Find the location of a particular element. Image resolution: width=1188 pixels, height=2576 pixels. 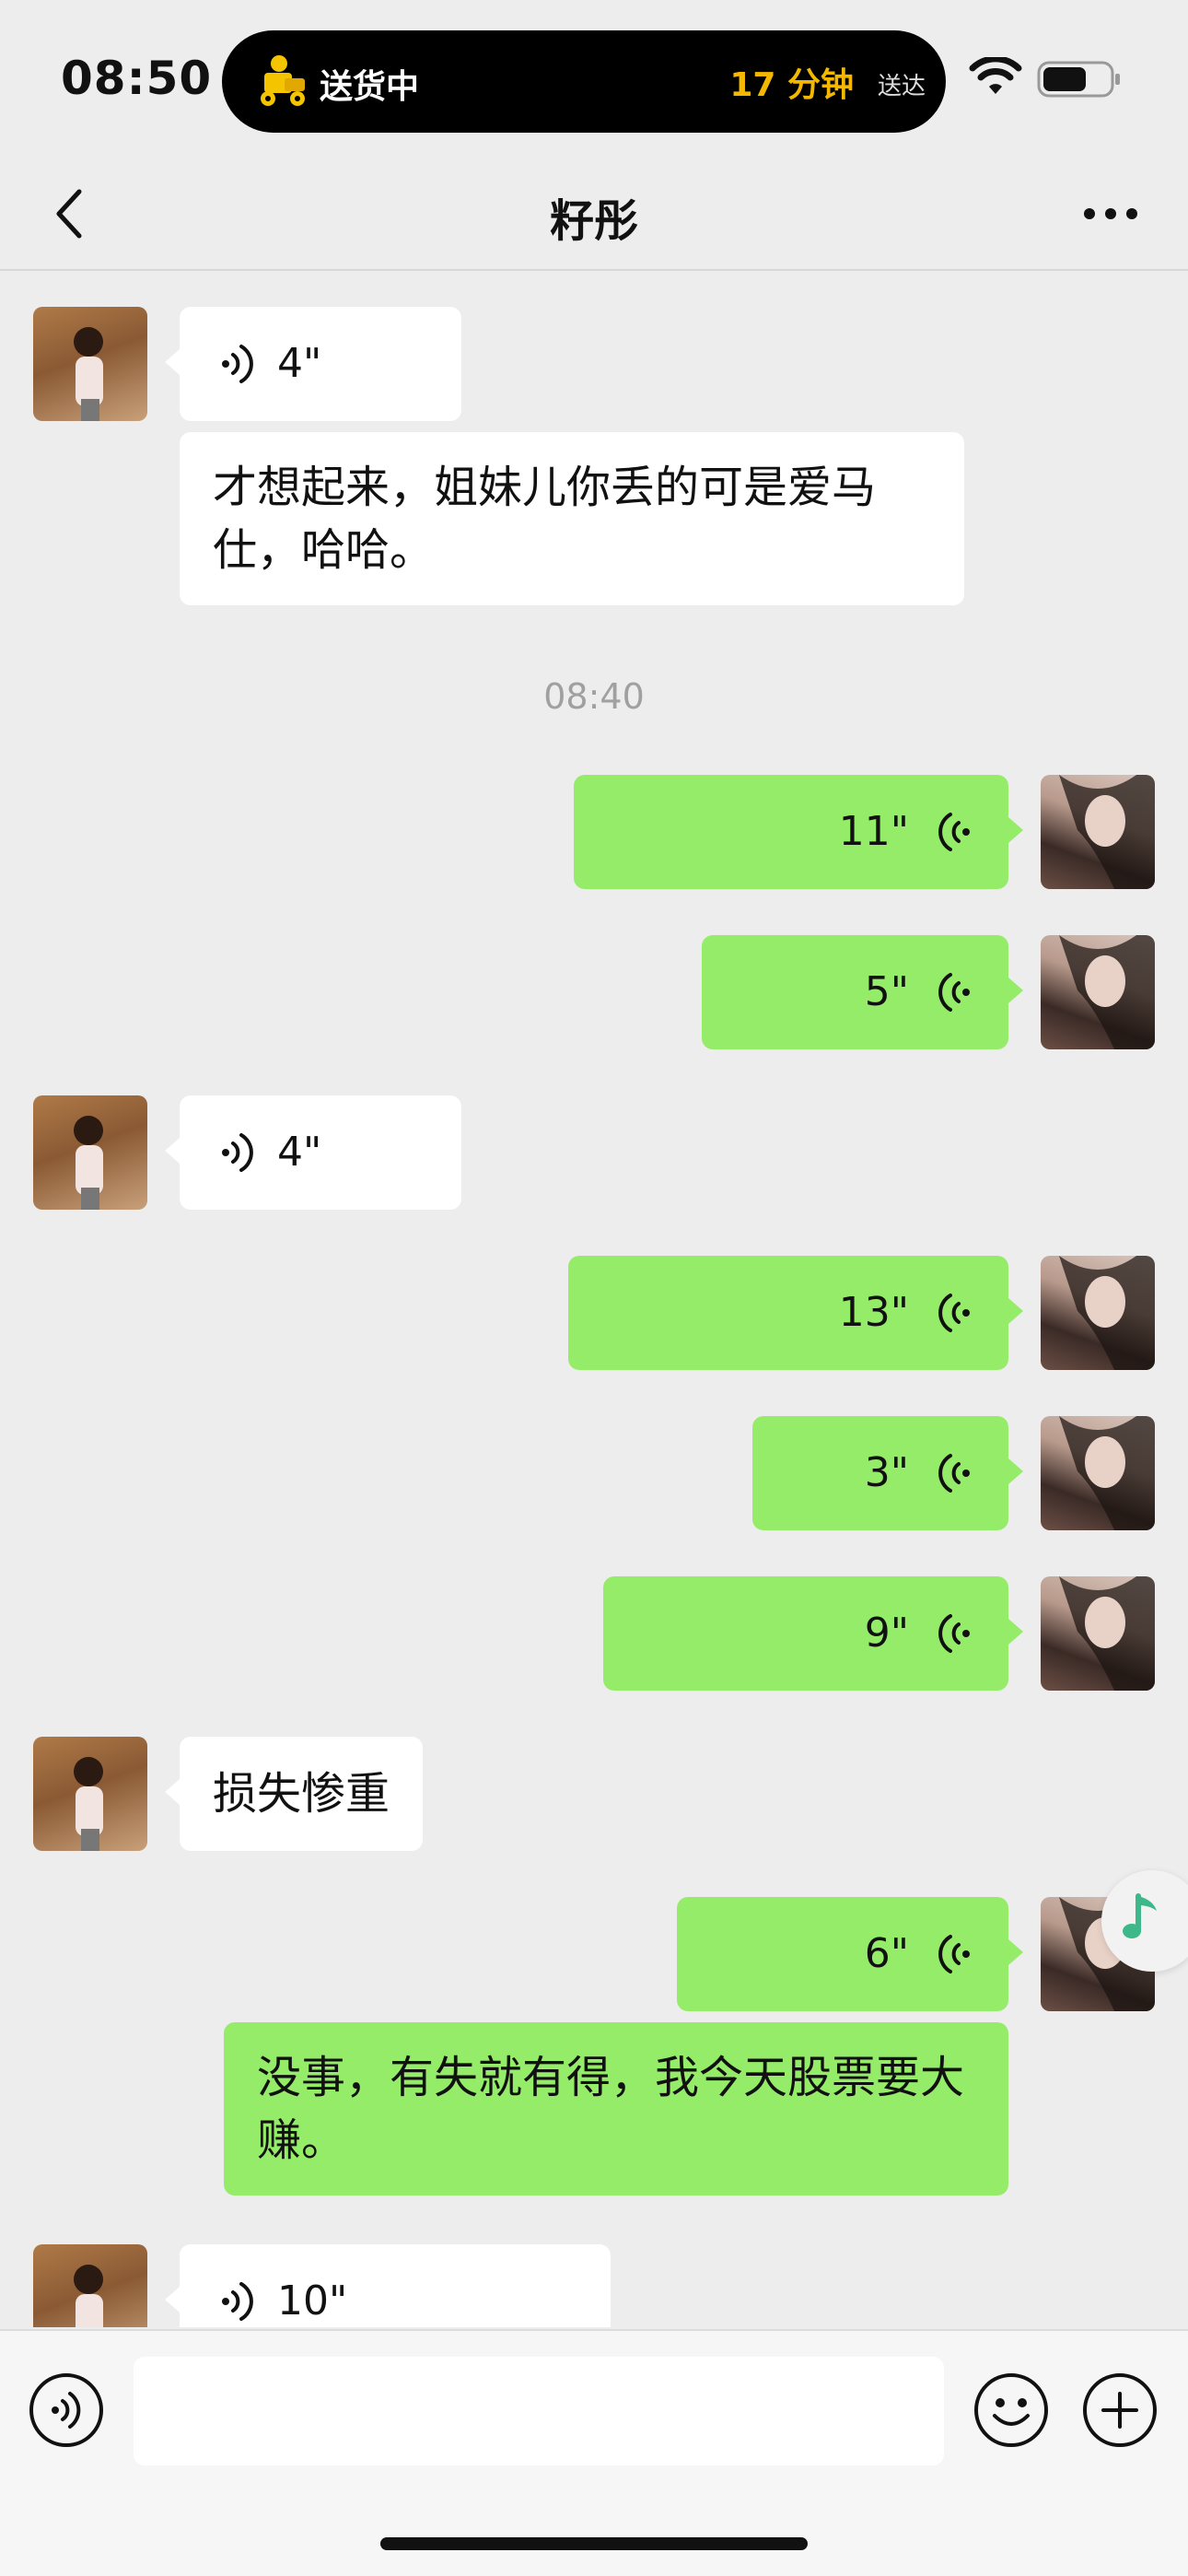

voice-duration: 9" is located at coordinates (886, 1633).